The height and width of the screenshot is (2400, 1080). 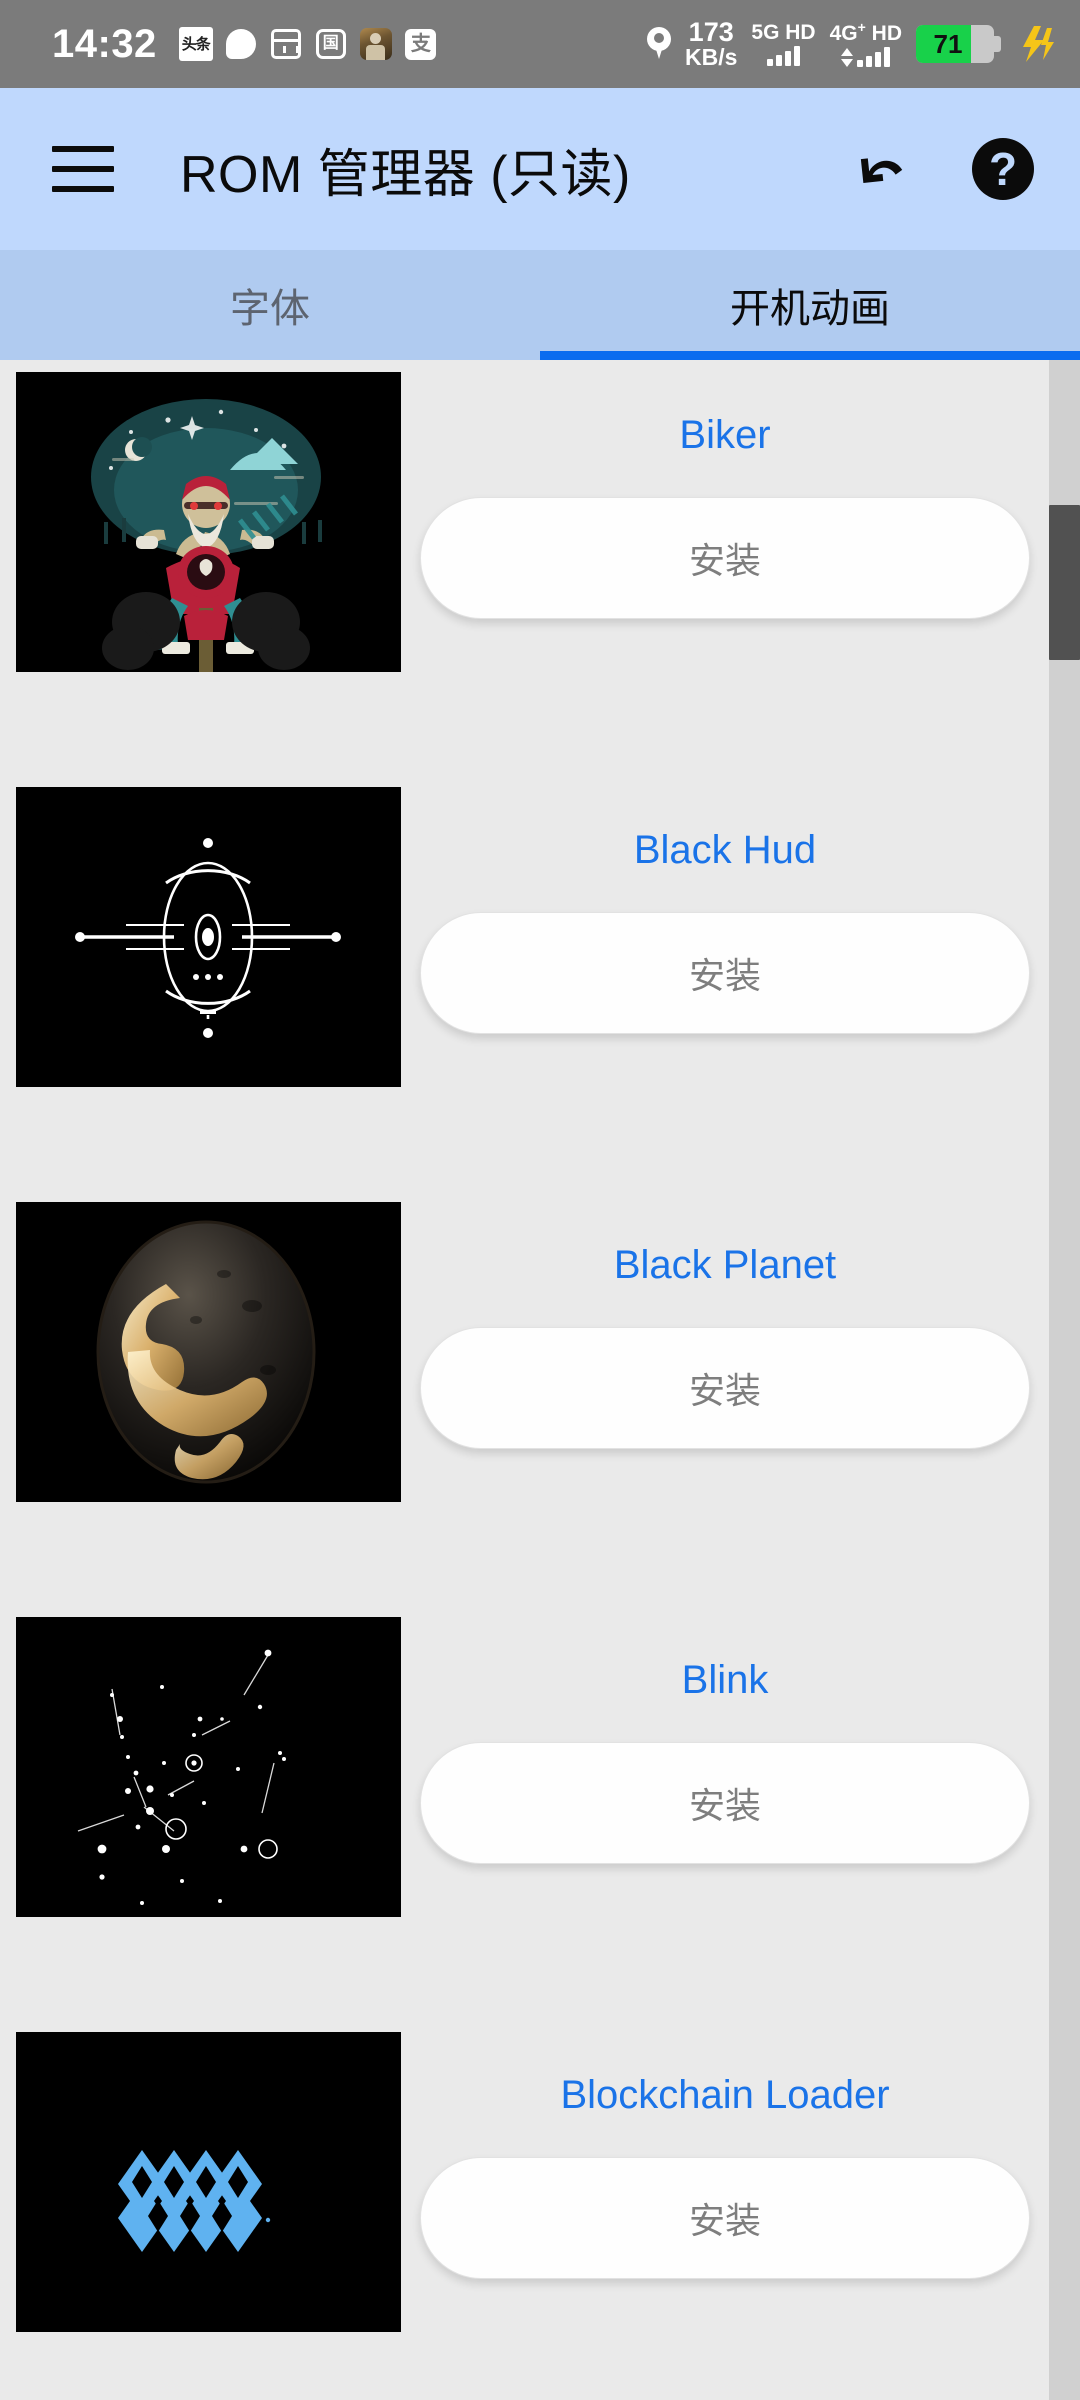 What do you see at coordinates (405, 174) in the screenshot?
I see `page-title: ROM 管理器 (只读)` at bounding box center [405, 174].